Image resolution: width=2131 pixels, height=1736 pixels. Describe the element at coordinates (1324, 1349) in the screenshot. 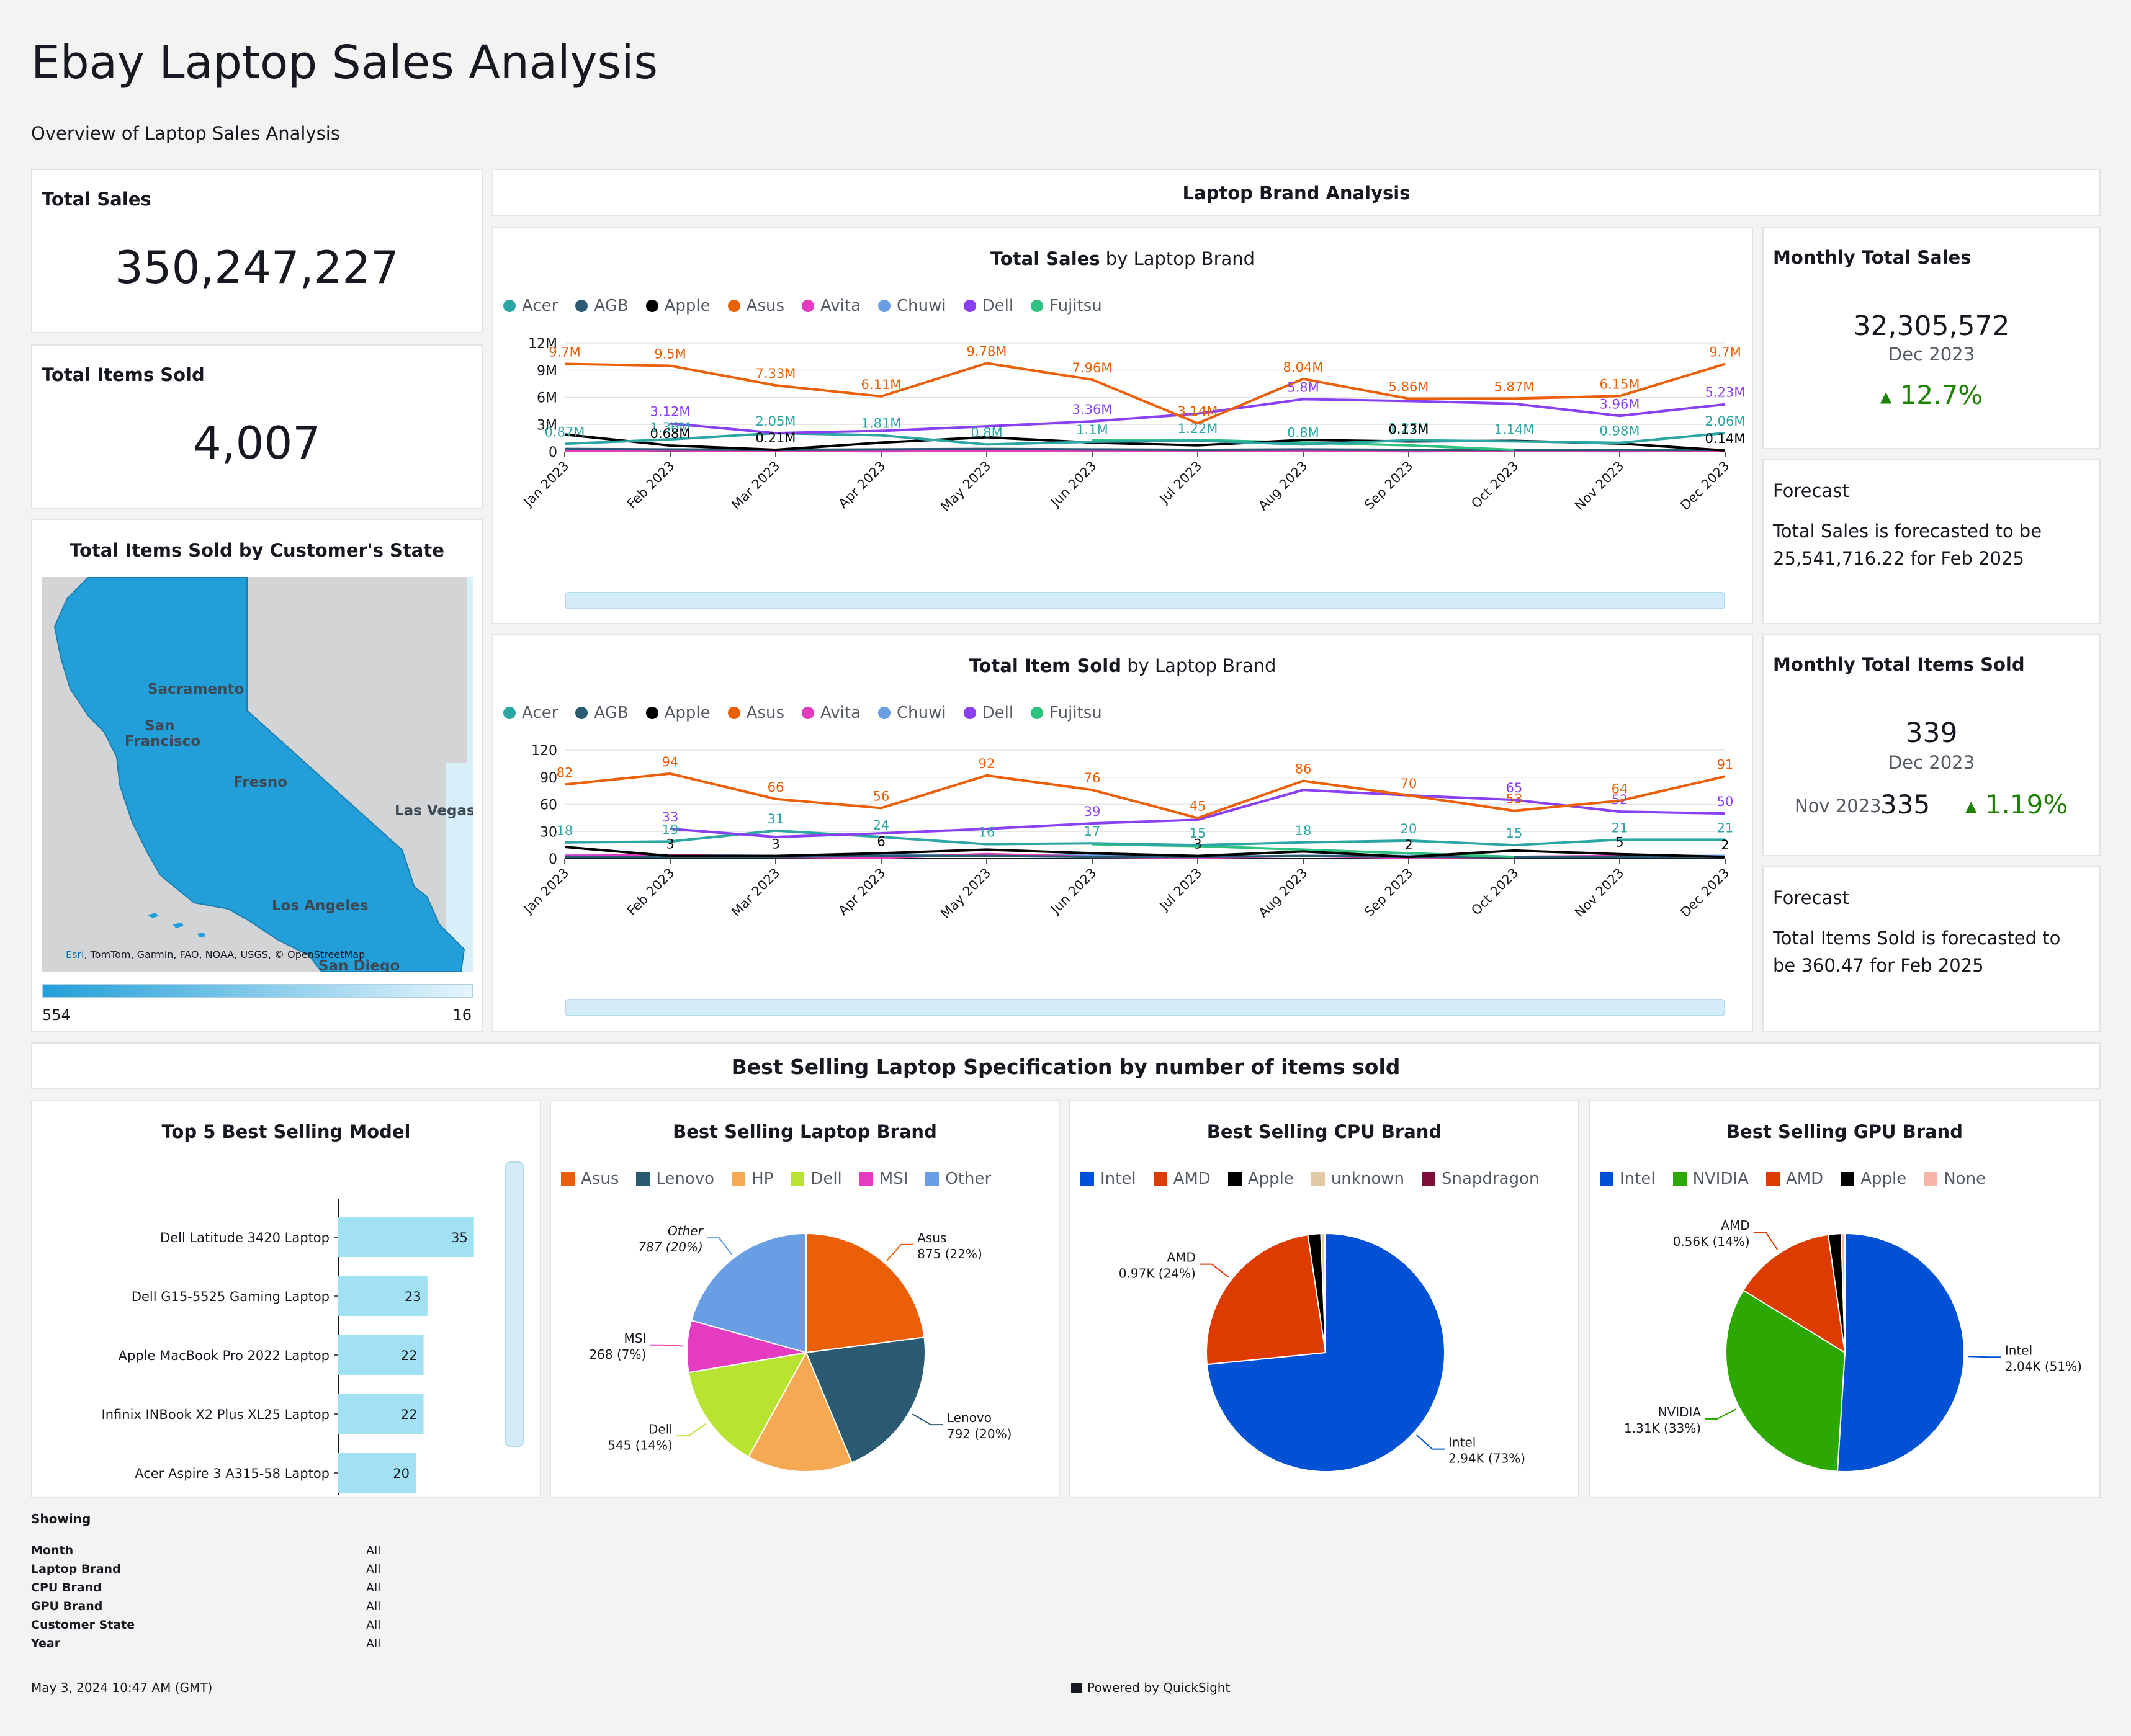

I see `cpu-brand-pie: Intel2.94K (73%) AMD0.97K (24%)` at that location.